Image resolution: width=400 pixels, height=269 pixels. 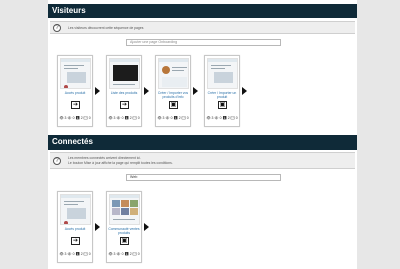 I want to click on connected-header: Connectés, so click(x=202, y=142).